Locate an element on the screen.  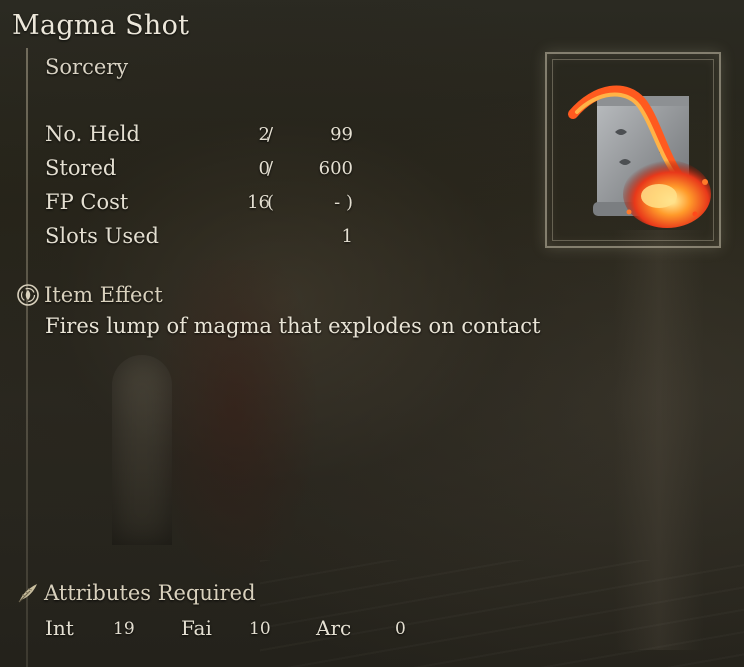
stat-row-stored: Stored 0 / 600 is located at coordinates (205, 173).